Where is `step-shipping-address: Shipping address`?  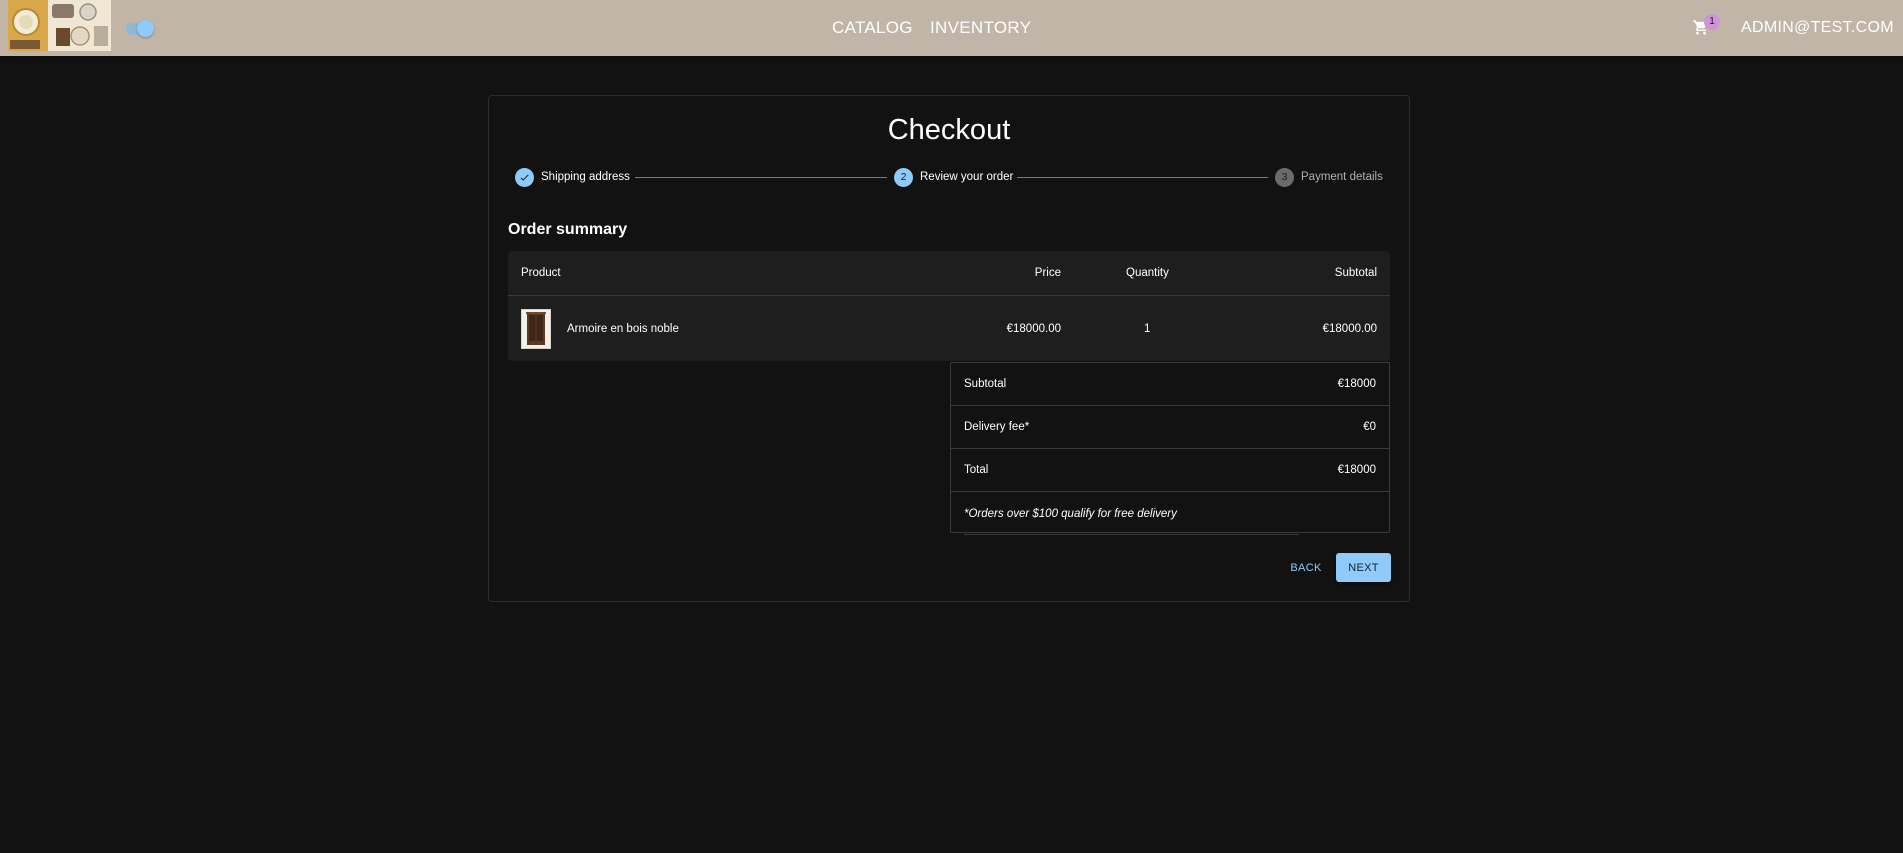 step-shipping-address: Shipping address is located at coordinates (572, 177).